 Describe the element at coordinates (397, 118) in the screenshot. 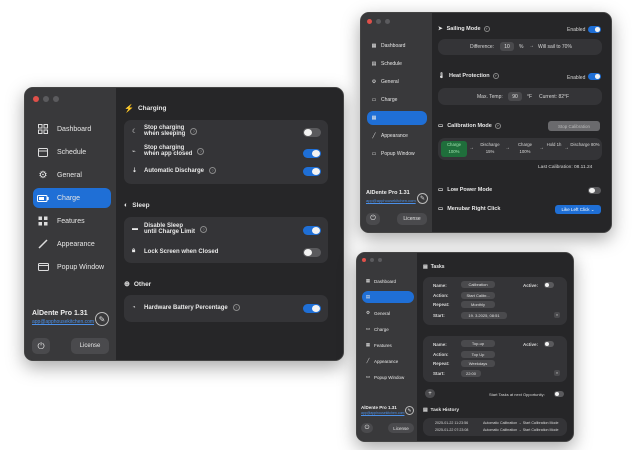

I see `sidebar-item-features: ▦` at that location.